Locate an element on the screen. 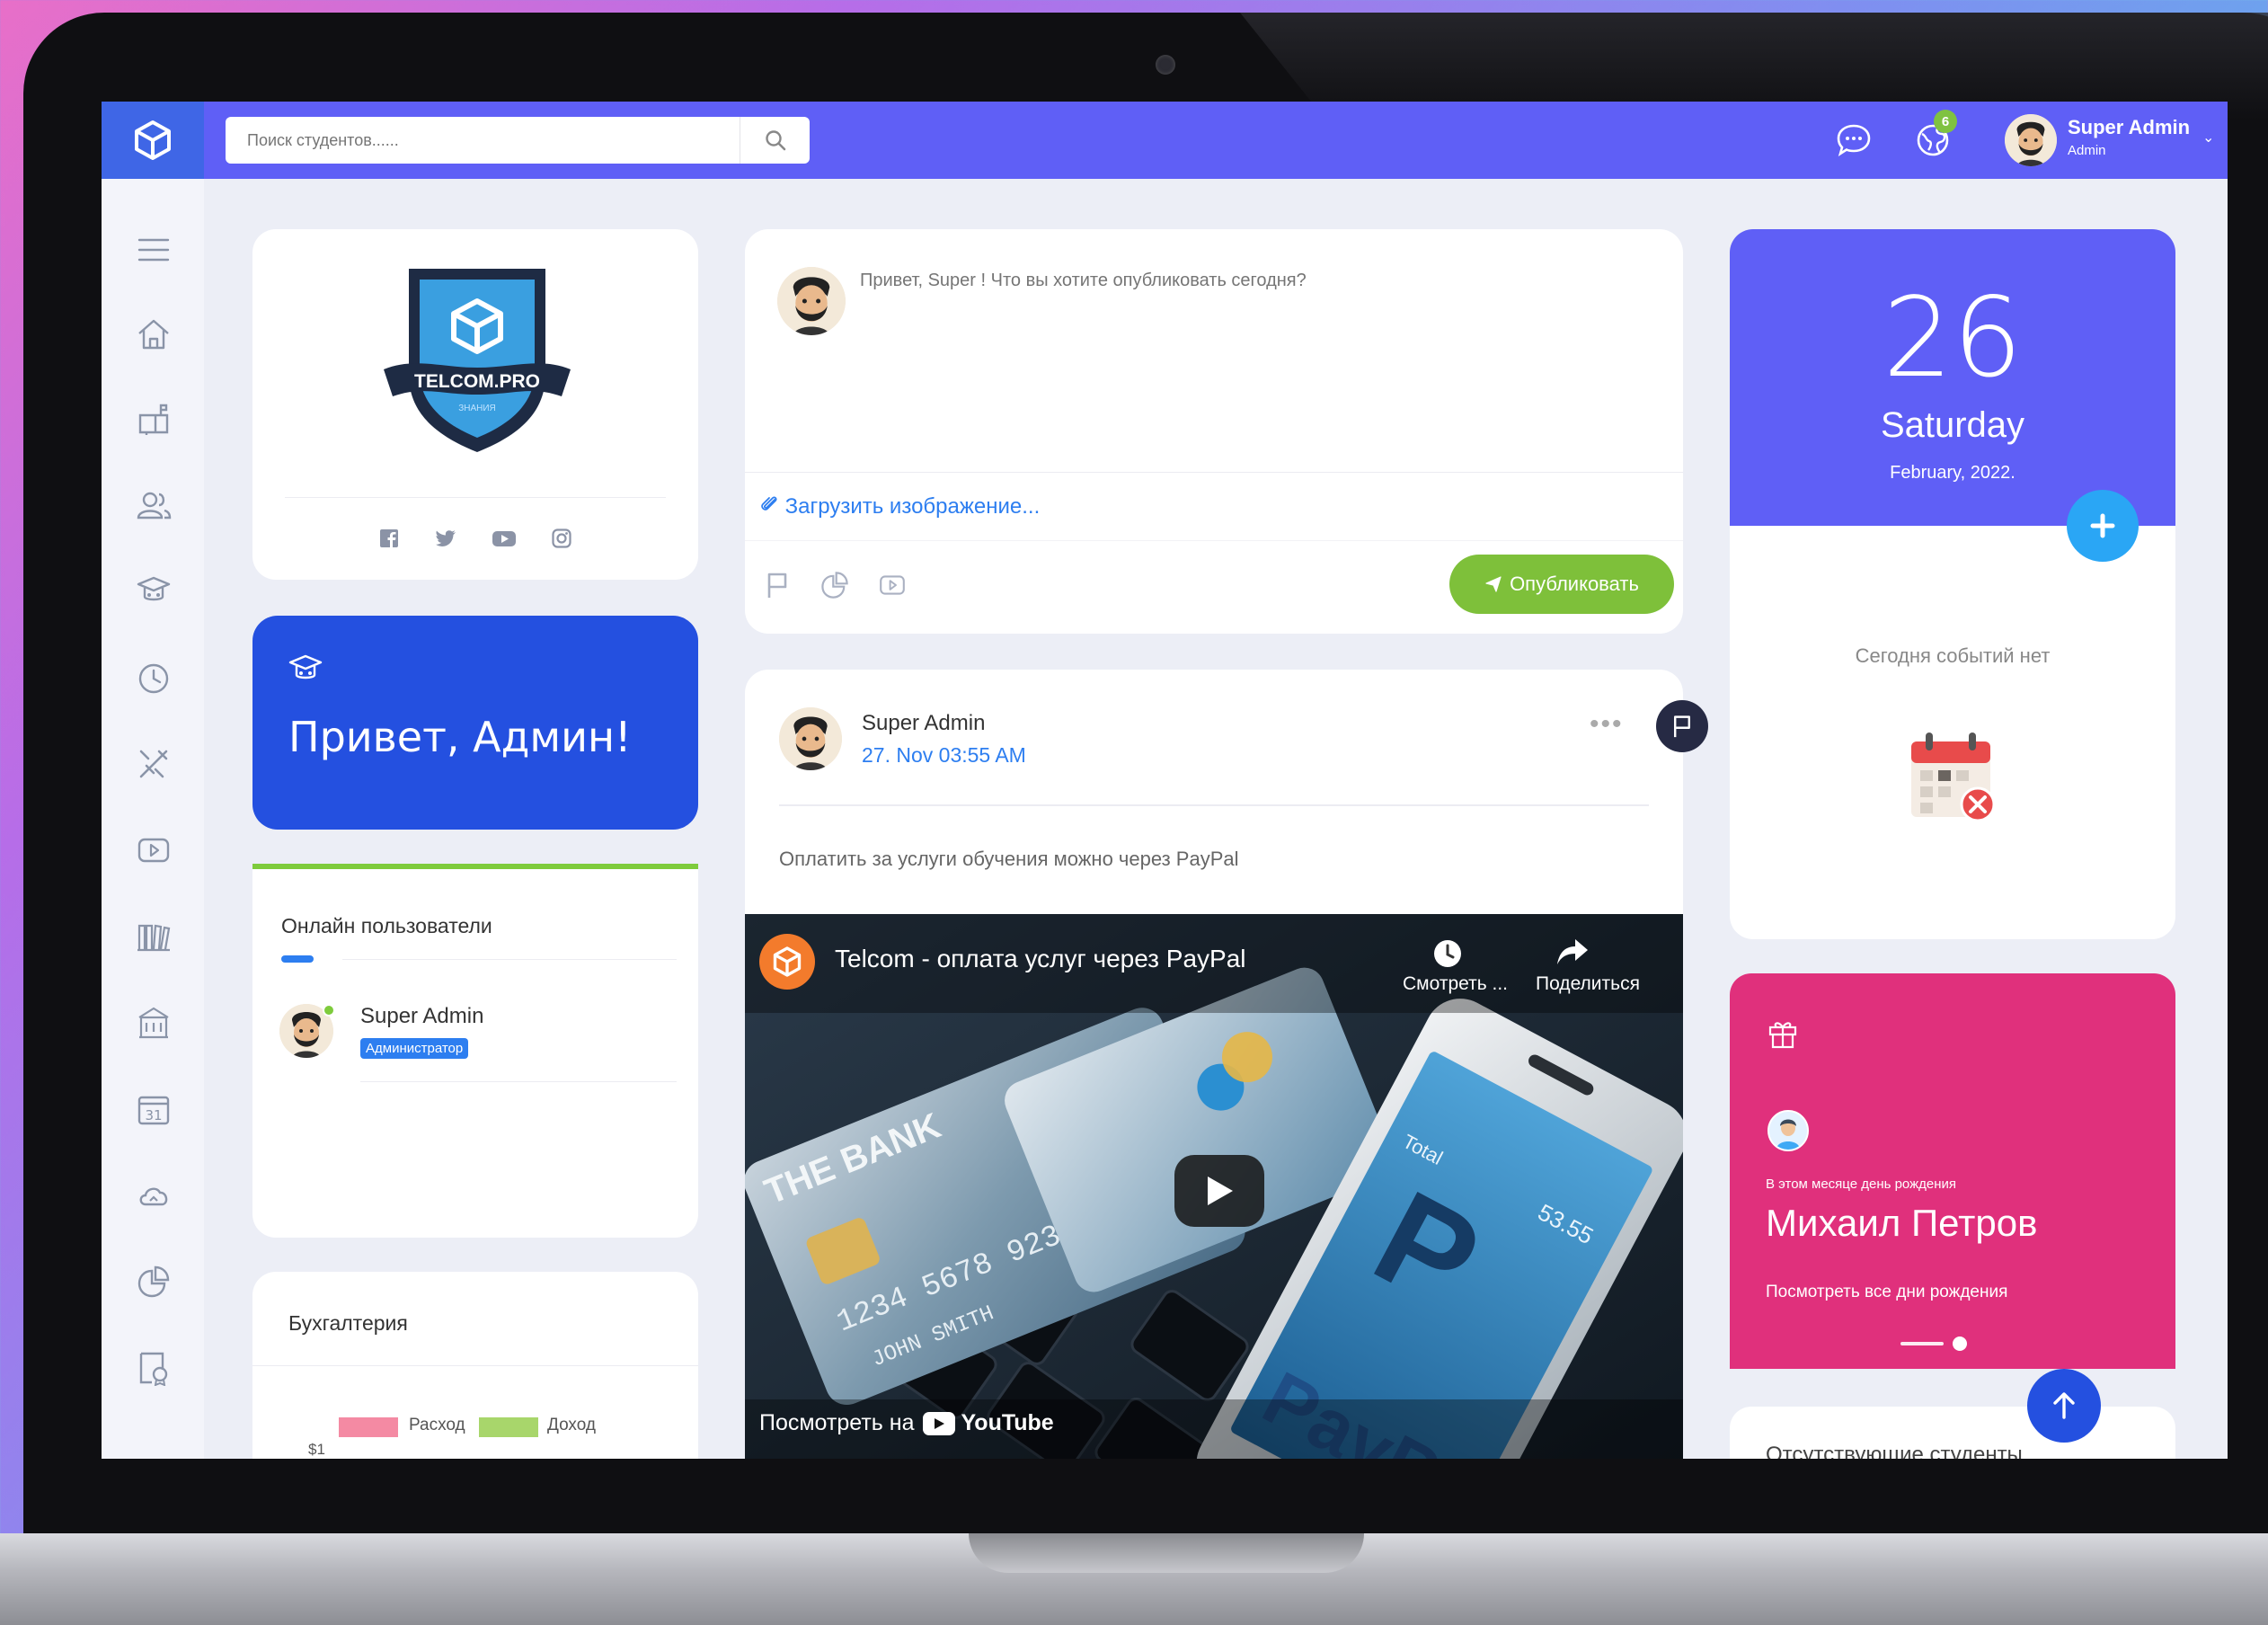 This screenshot has height=1625, width=2268. all-birthdays-link: Посмотреть все дни рождения is located at coordinates (1886, 1292).